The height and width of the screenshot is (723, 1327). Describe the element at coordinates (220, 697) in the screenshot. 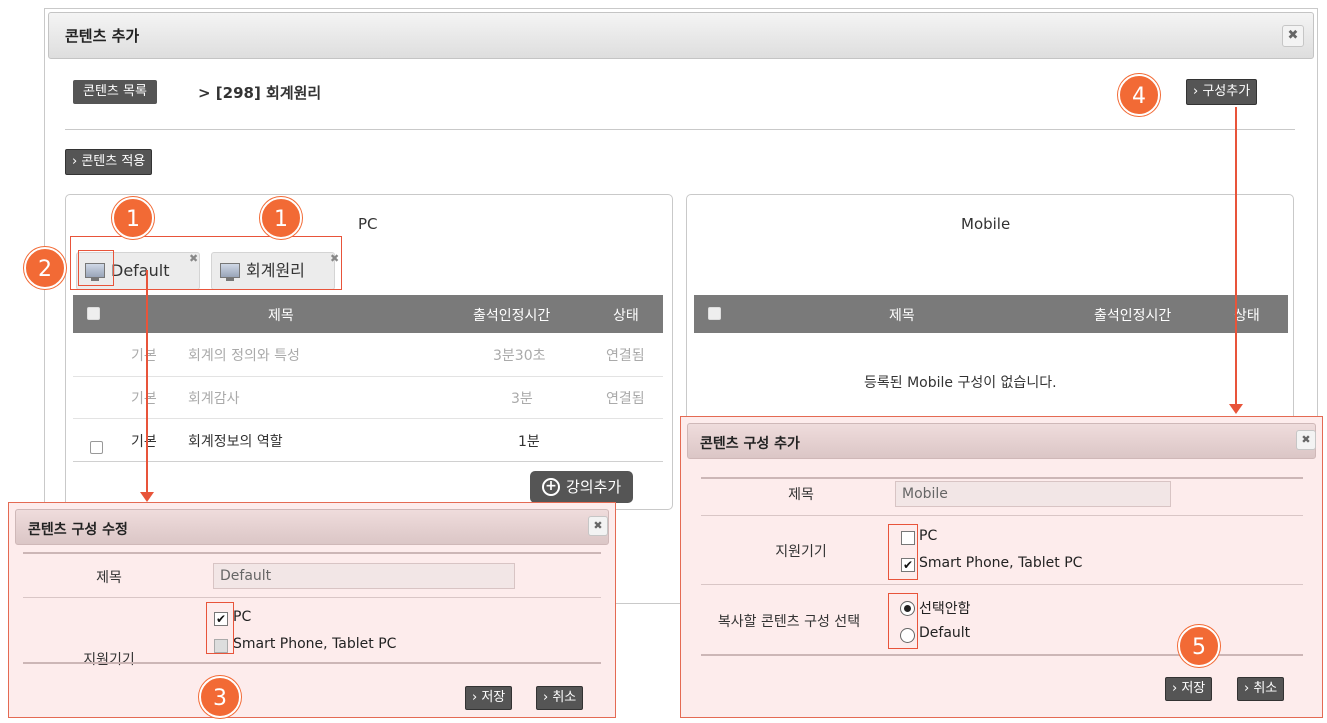

I see `step-badge-3: 3` at that location.